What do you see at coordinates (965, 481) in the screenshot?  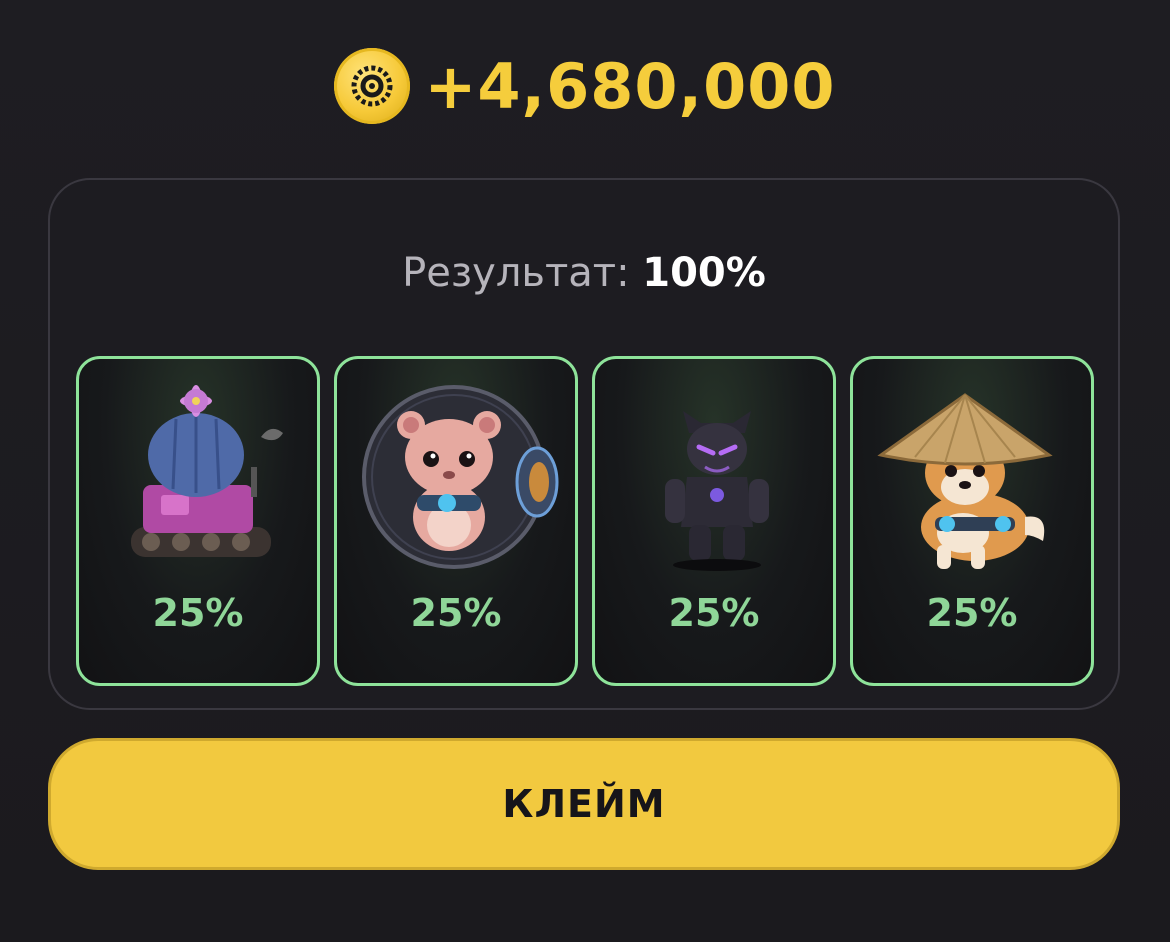 I see `shiba-hat-icon` at bounding box center [965, 481].